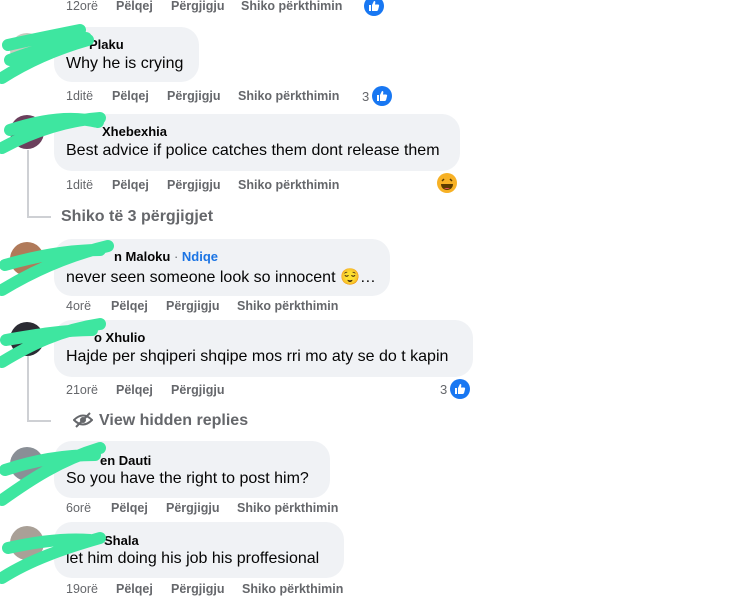  I want to click on comment-bubble: Plaku Why he is crying, so click(126, 54).